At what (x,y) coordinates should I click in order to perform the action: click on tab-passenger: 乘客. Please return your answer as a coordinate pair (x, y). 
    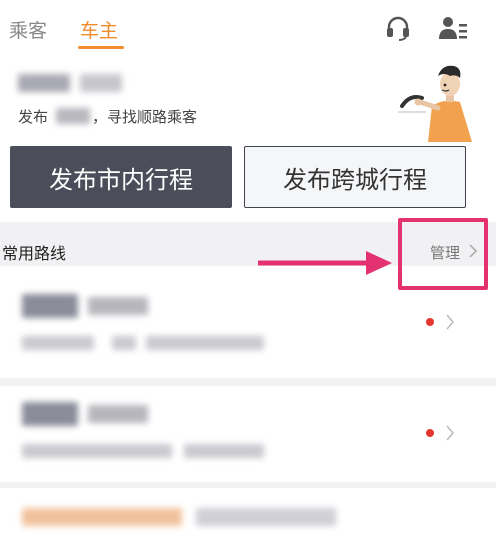
    Looking at the image, I should click on (28, 29).